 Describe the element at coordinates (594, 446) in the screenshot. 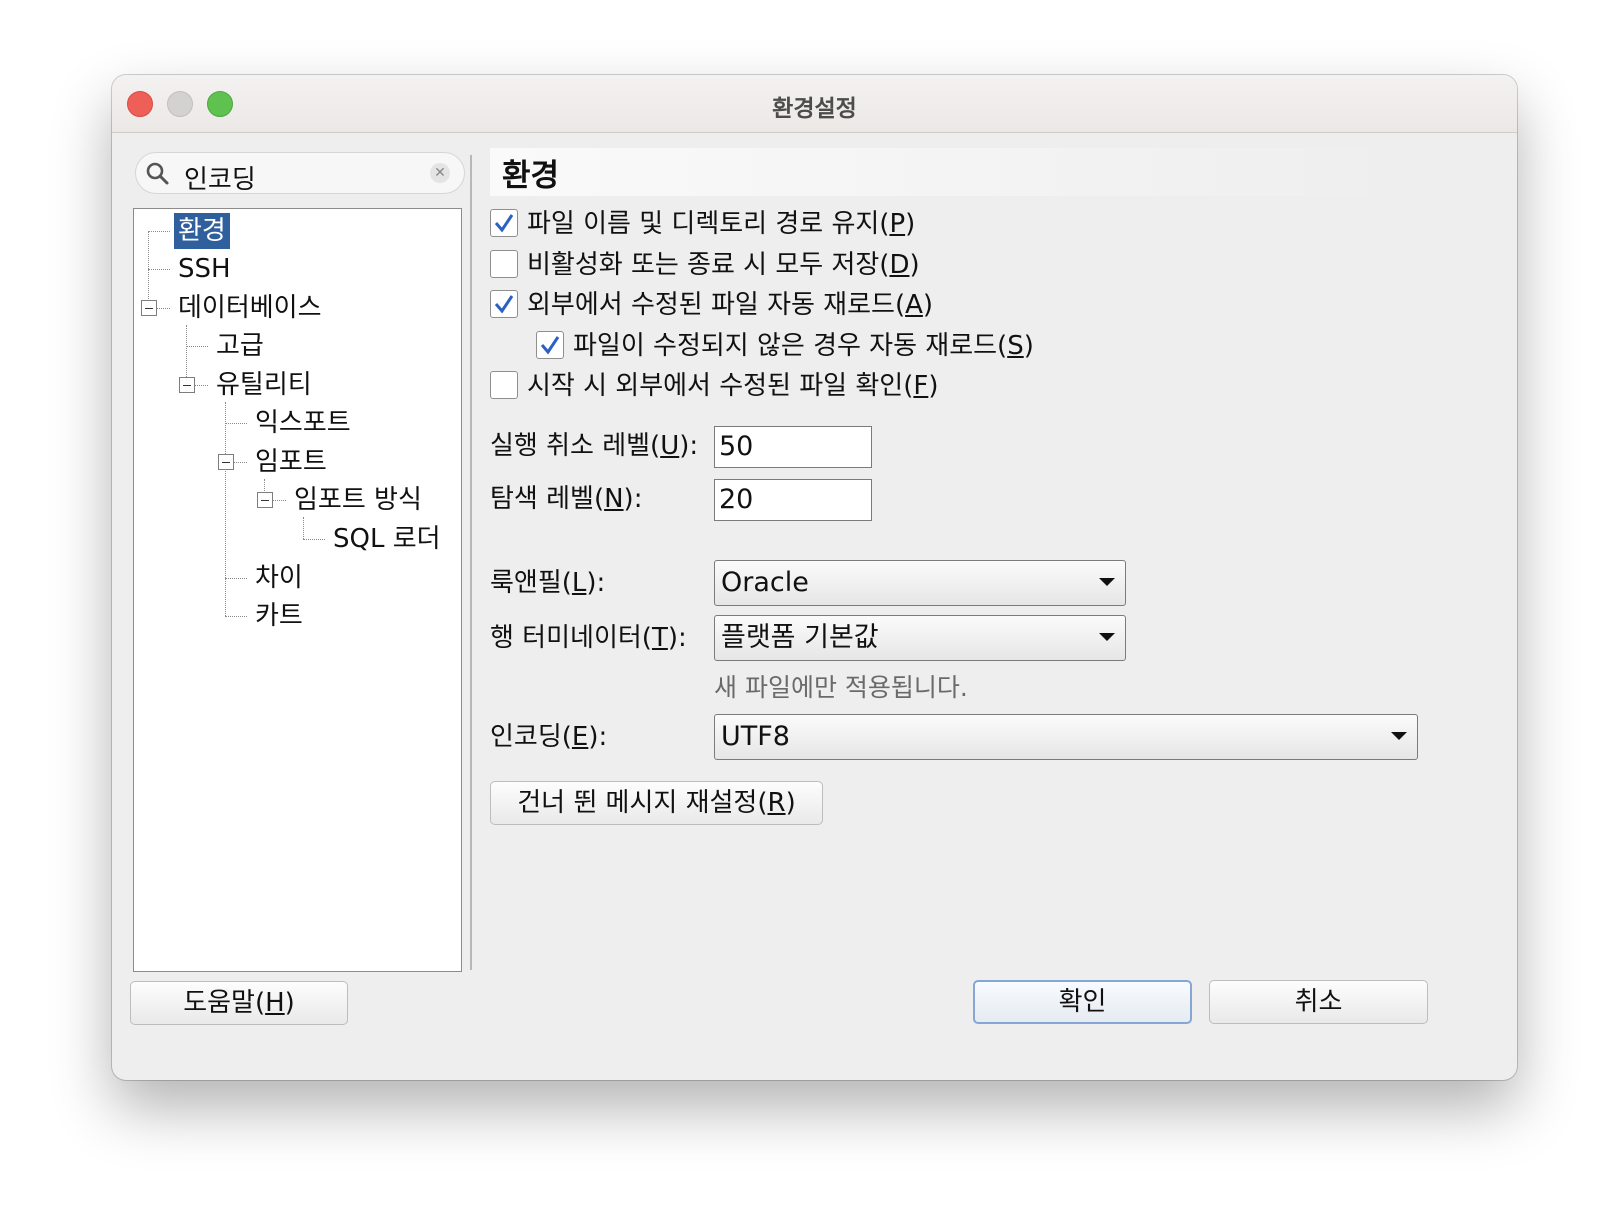

I see `undo-level-label: 실행 취소 레벨(U):` at that location.